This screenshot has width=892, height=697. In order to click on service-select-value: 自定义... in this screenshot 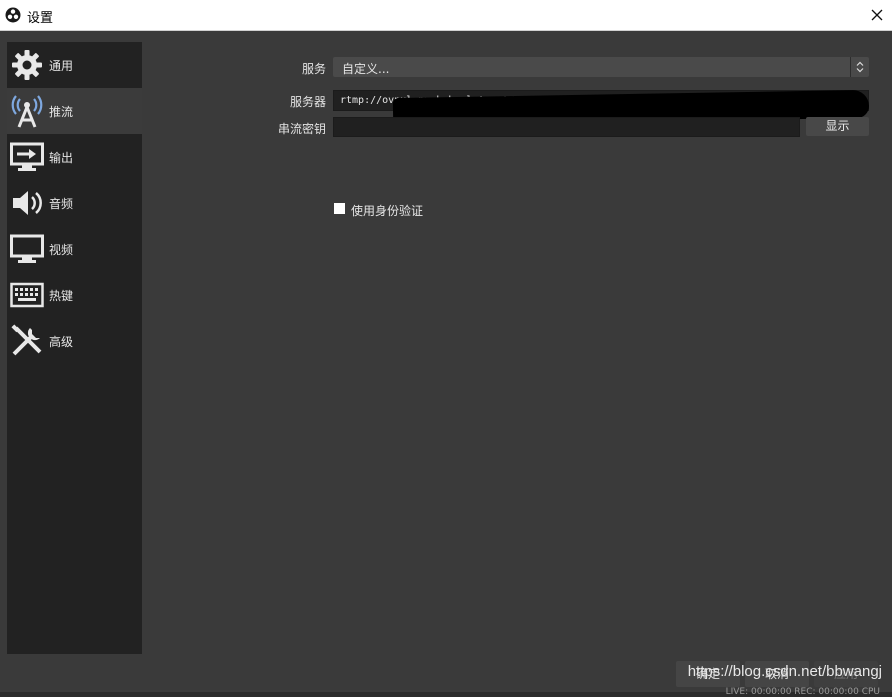, I will do `click(366, 69)`.